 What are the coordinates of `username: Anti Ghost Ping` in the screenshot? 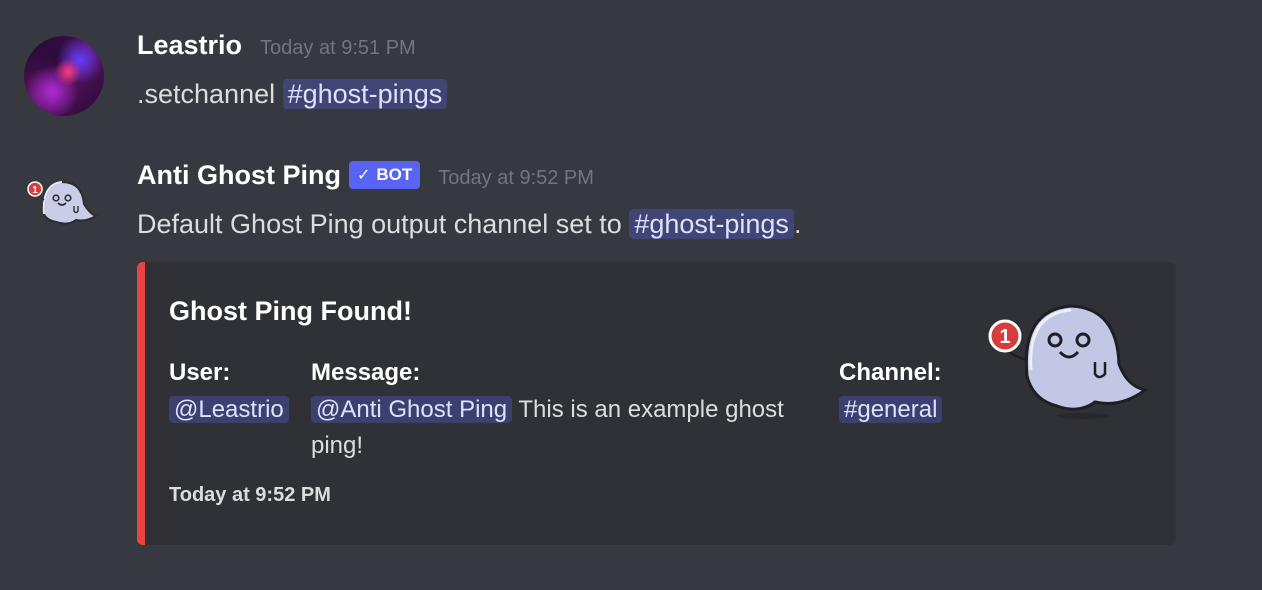 It's located at (239, 175).